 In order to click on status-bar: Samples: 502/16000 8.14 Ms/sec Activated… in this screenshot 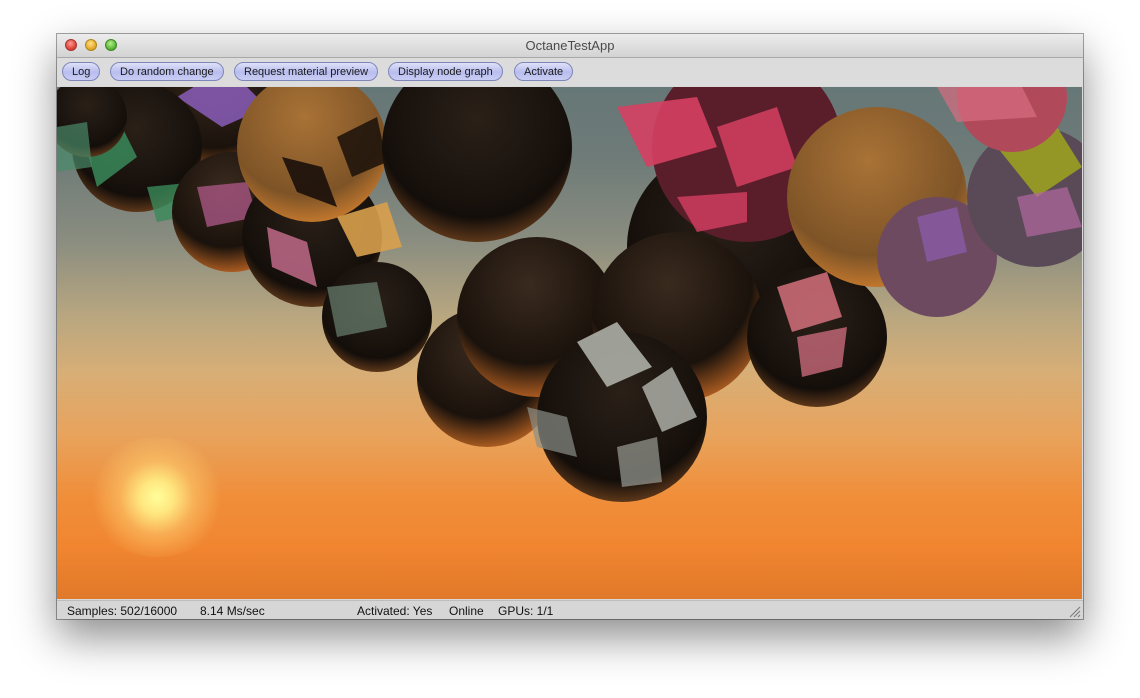, I will do `click(570, 609)`.